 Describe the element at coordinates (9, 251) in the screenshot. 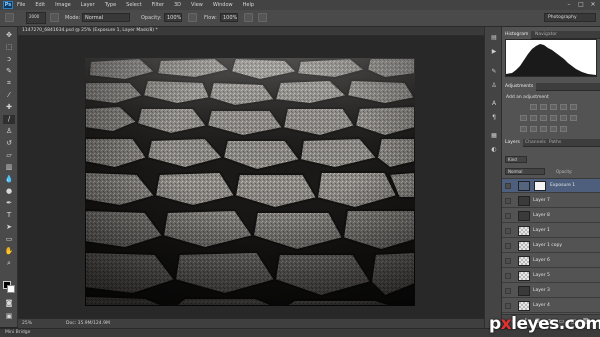

I see `hand-tool-icon: ✋` at that location.